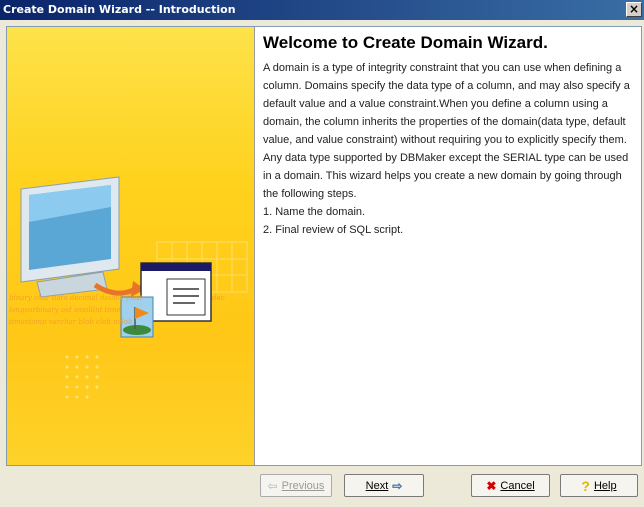 The width and height of the screenshot is (644, 507). Describe the element at coordinates (115, 289) in the screenshot. I see `arrow-icon` at that location.